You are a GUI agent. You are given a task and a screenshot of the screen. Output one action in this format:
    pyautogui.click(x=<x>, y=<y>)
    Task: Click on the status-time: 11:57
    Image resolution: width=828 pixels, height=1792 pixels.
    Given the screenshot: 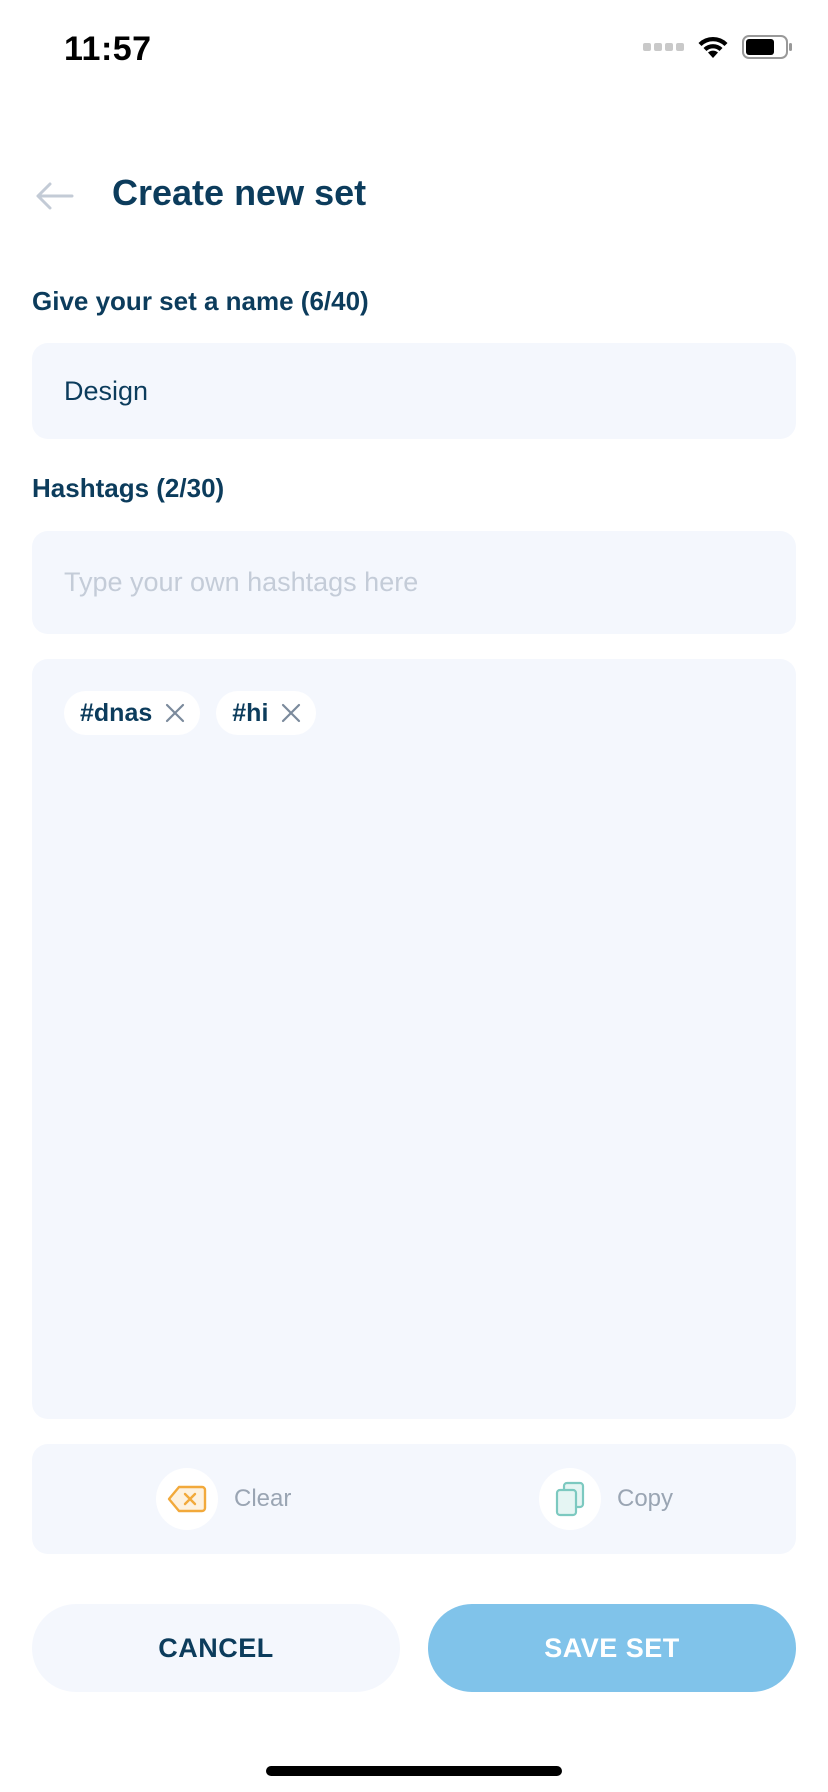 What is the action you would take?
    pyautogui.click(x=108, y=49)
    